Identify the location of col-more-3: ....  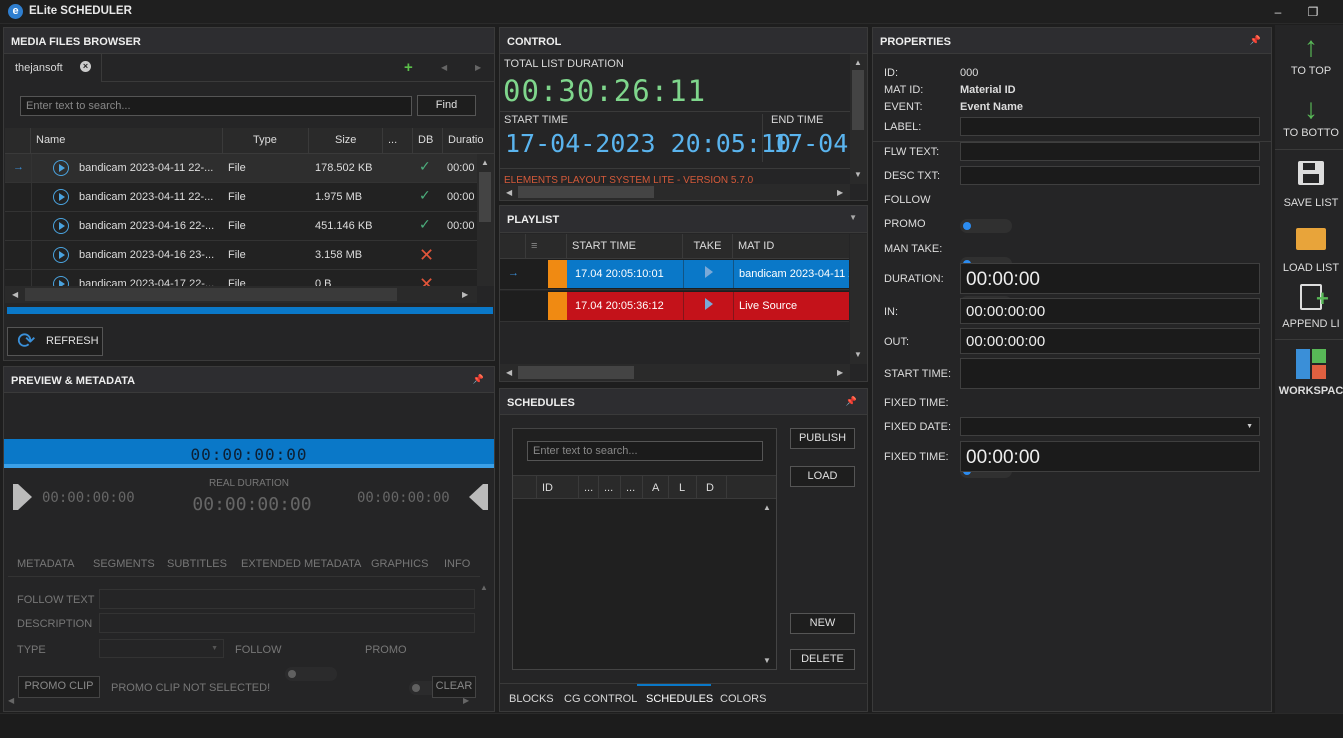
(632, 487).